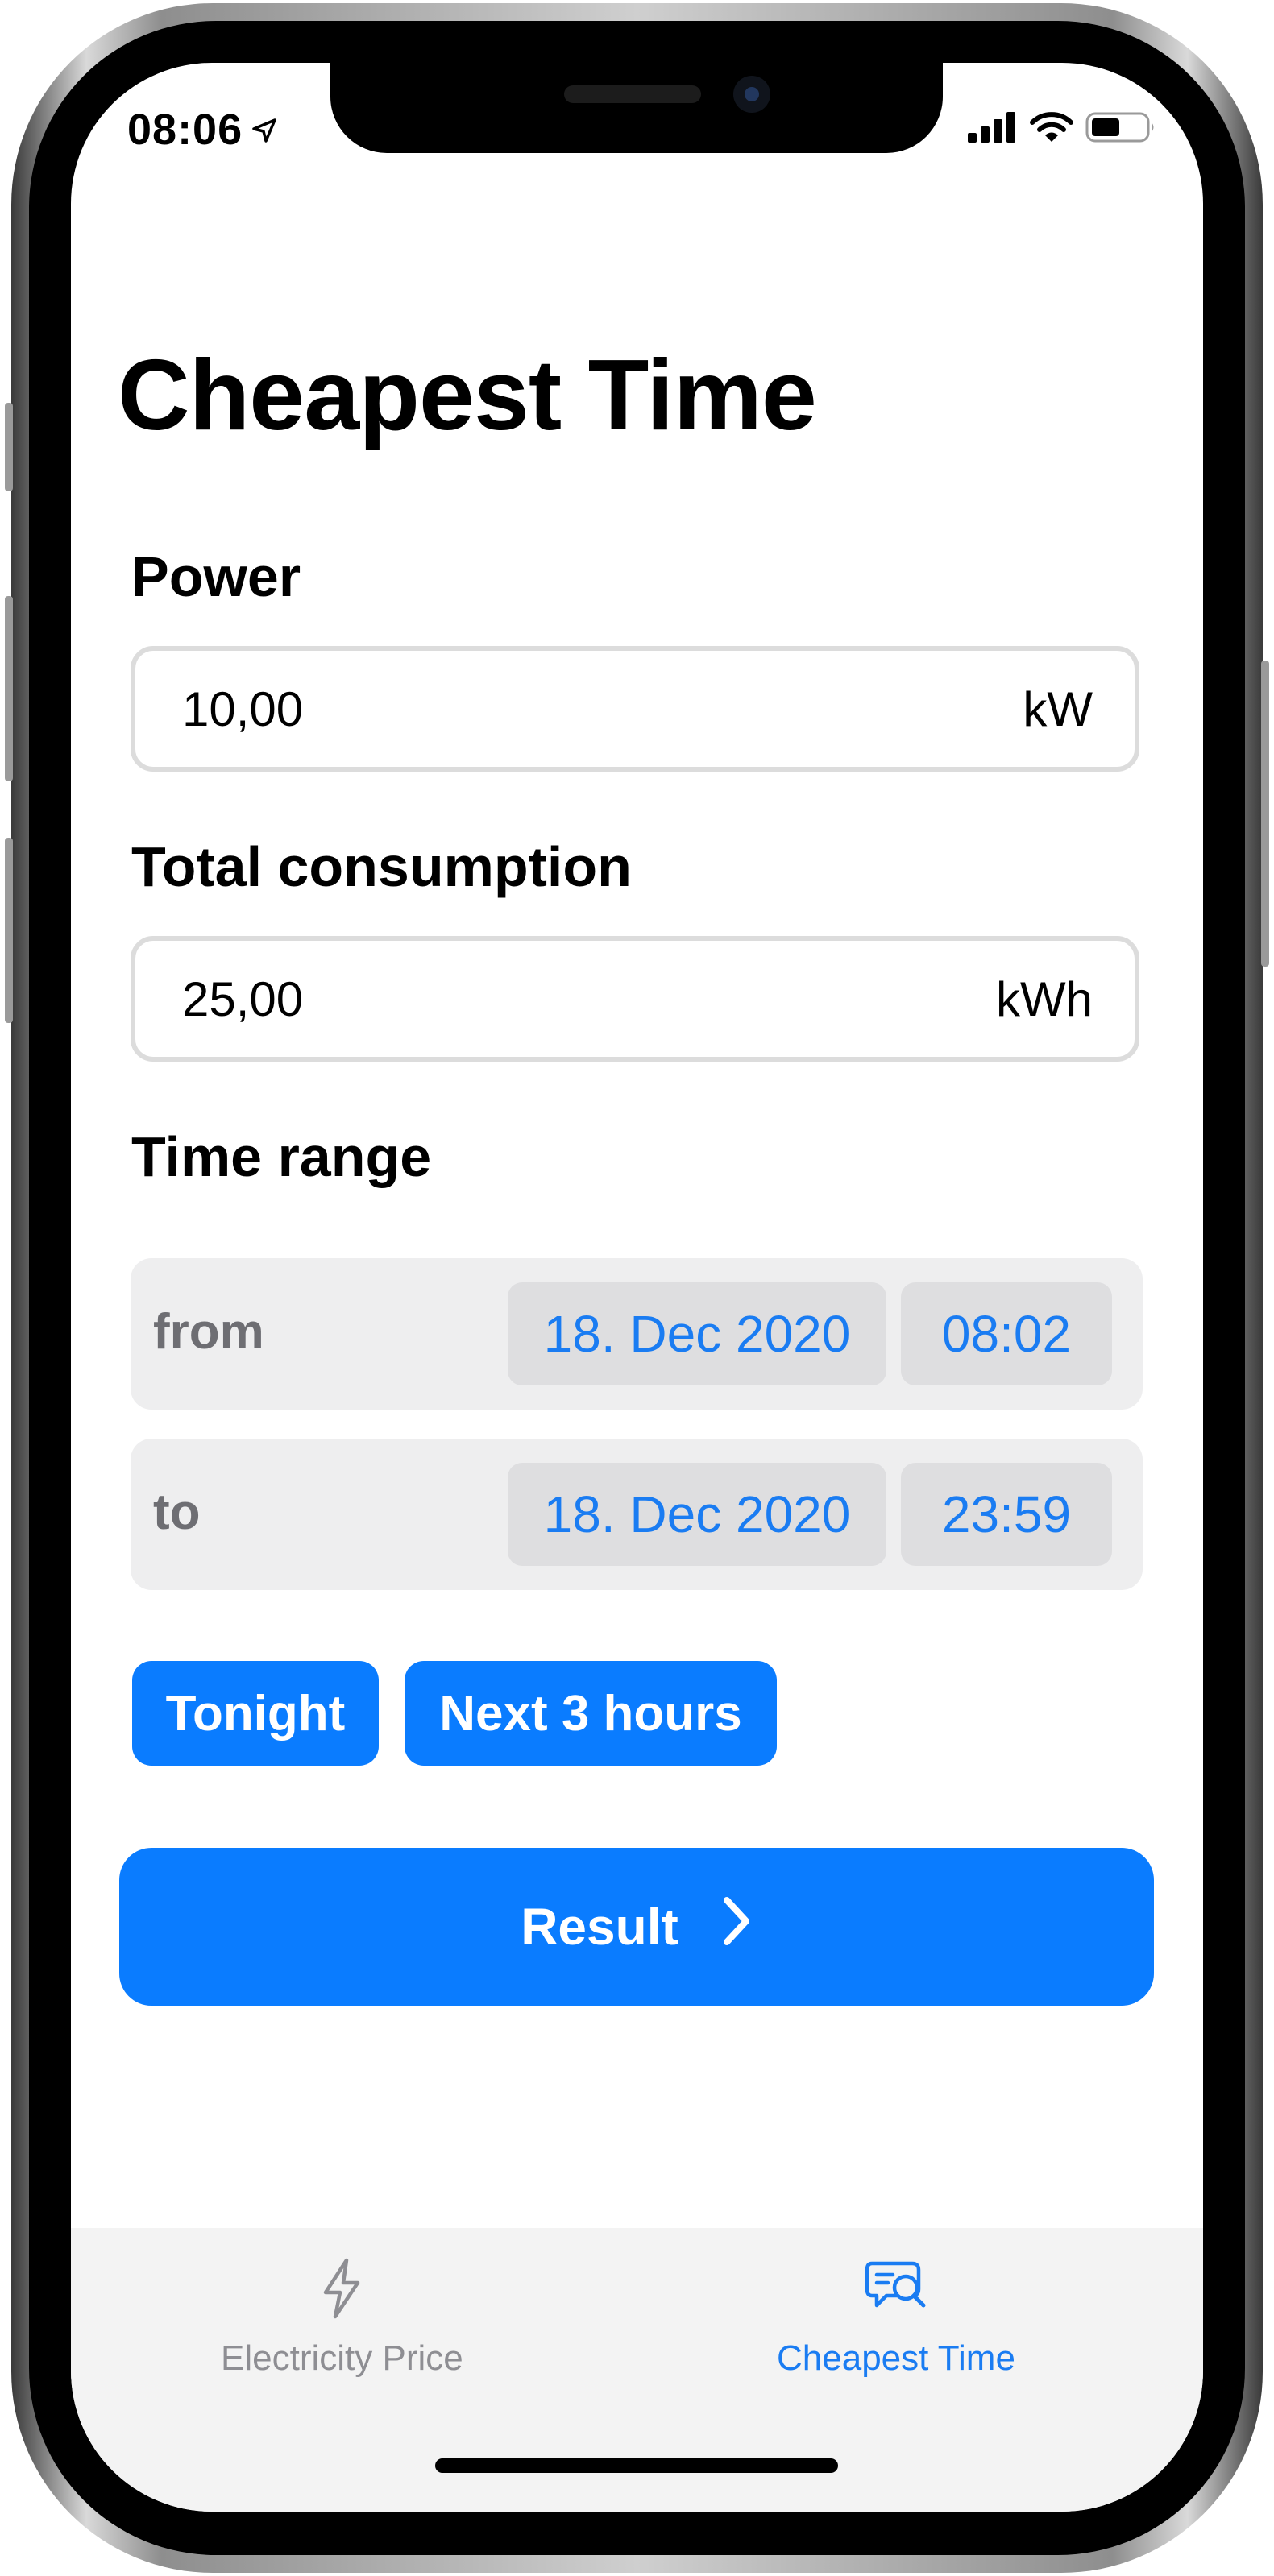 The image size is (1274, 2576). I want to click on to-row: to 18. Dec 2020 23:59, so click(637, 1514).